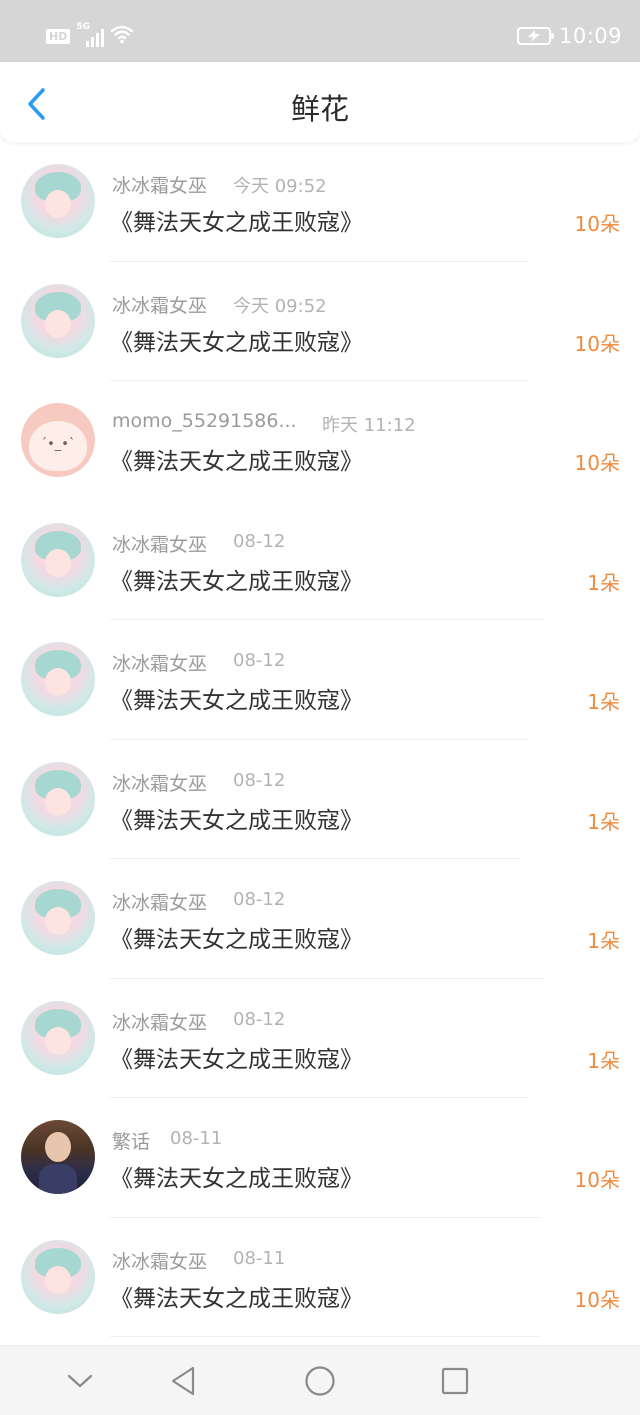 The height and width of the screenshot is (1415, 640). I want to click on cellular-signal-icon: 5G, so click(90, 34).